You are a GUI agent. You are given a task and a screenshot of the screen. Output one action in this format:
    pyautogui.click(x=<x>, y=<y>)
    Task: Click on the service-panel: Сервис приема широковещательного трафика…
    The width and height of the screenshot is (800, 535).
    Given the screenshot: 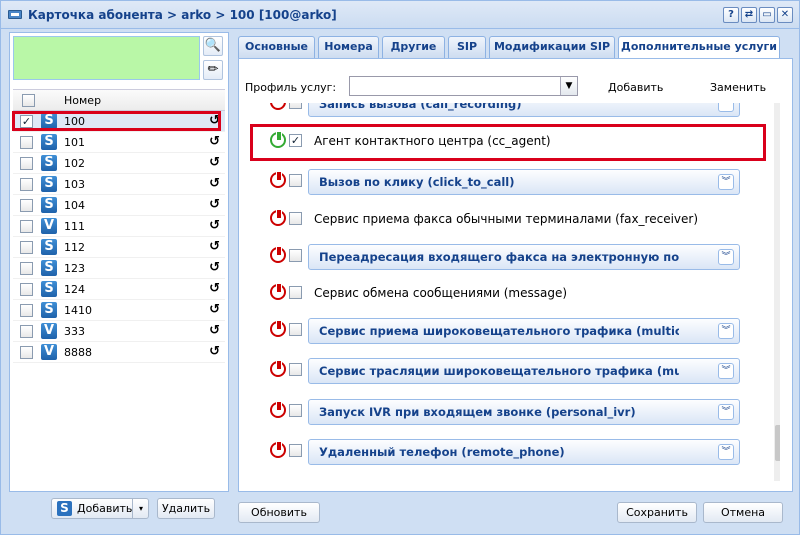 What is the action you would take?
    pyautogui.click(x=524, y=331)
    